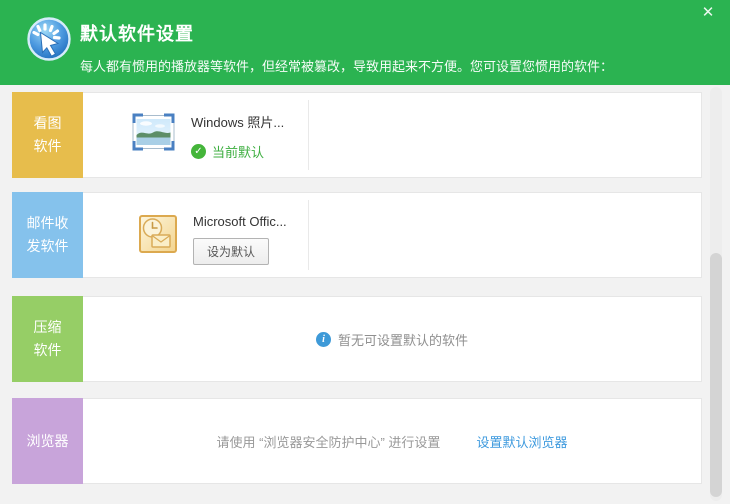 The image size is (730, 504). Describe the element at coordinates (328, 442) in the screenshot. I see `browser-notice-text: 请使用 “浏览器安全防护中心” 进行设置` at that location.